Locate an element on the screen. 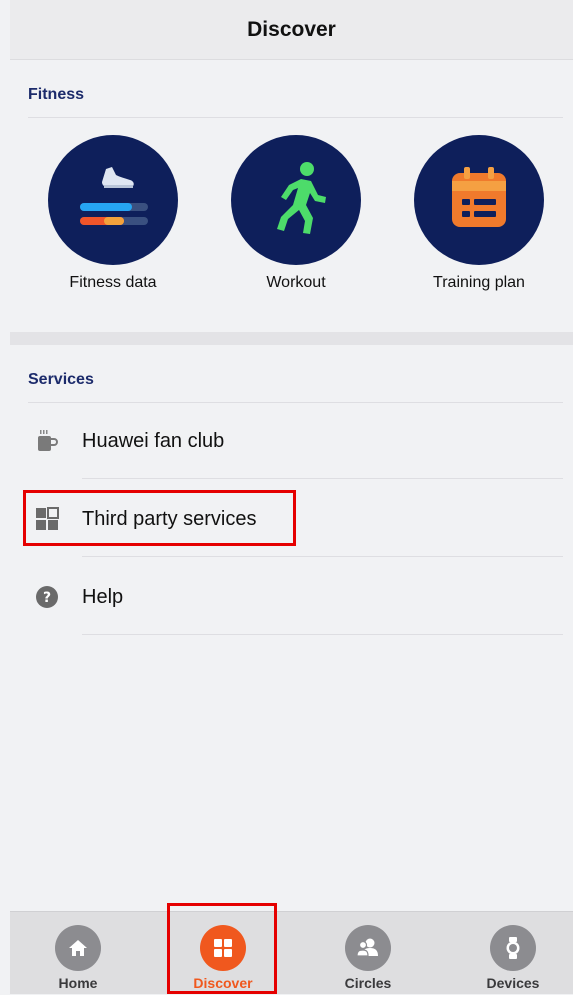 This screenshot has width=573, height=995. running-shoe-icon is located at coordinates (114, 196).